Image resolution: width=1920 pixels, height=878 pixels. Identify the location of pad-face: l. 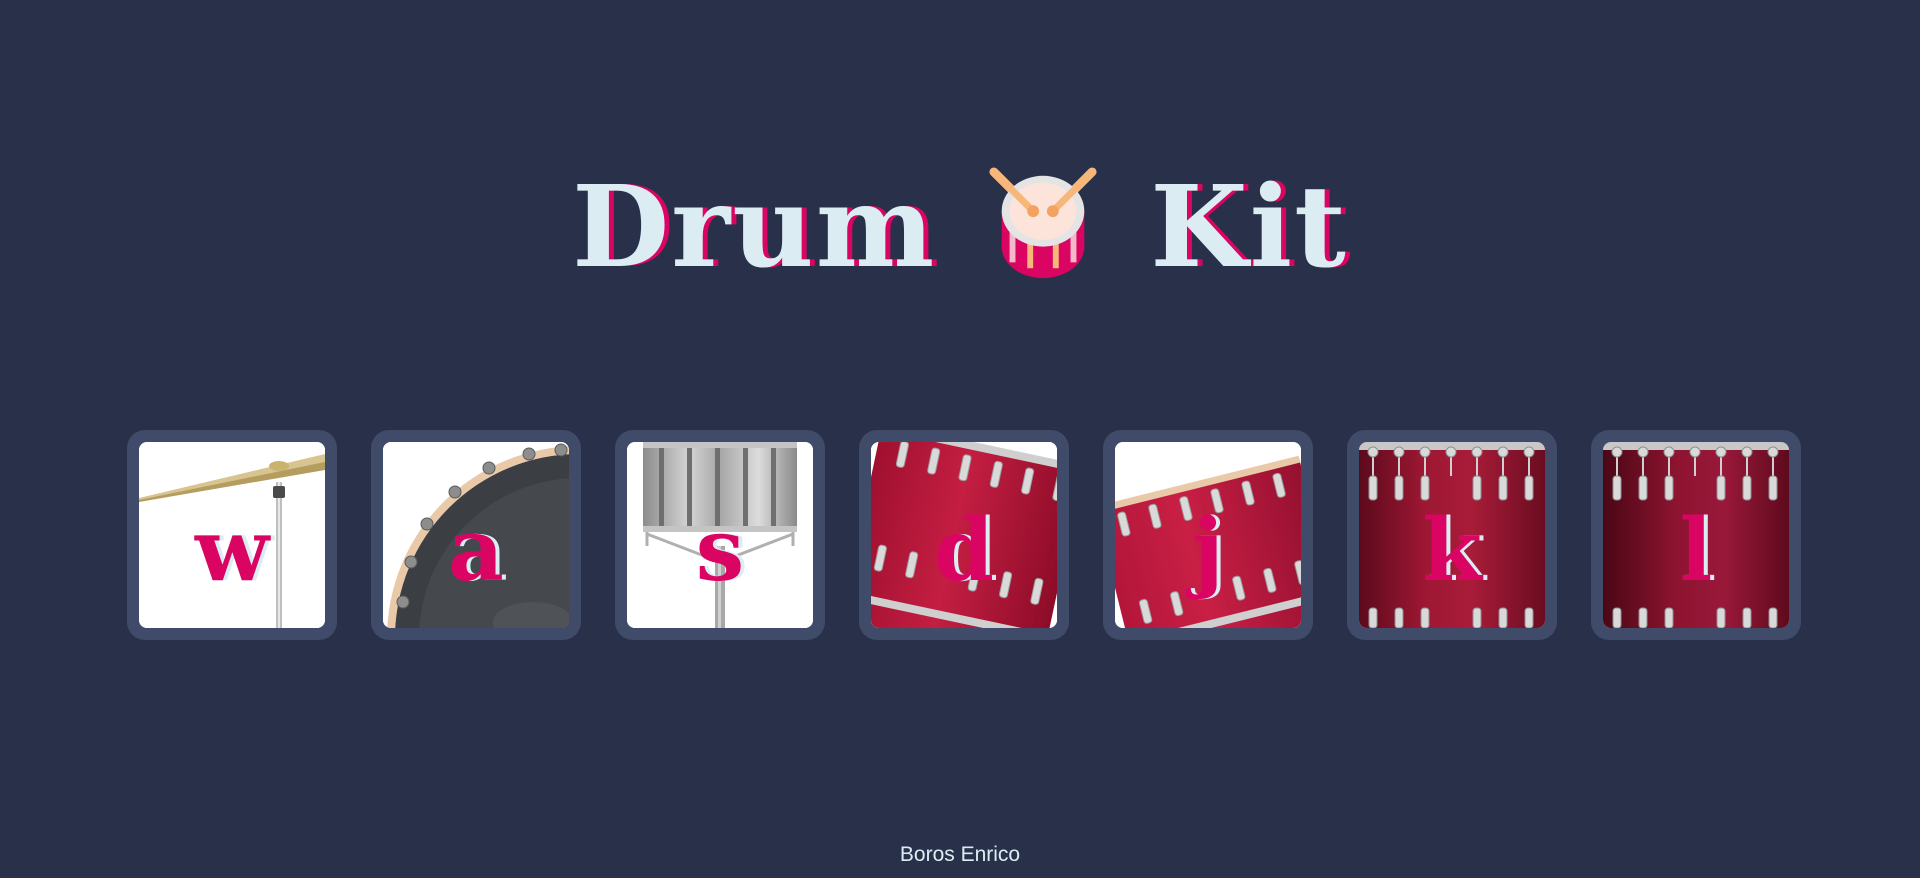
(1696, 535).